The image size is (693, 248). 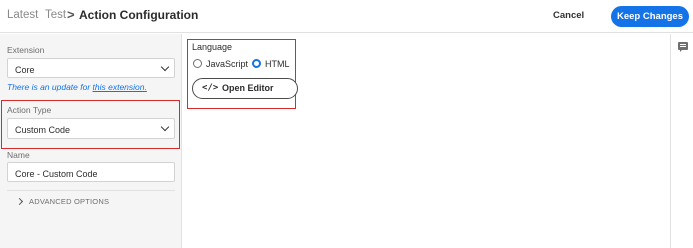 I want to click on name-value: Core - Custom Code, so click(x=56, y=174).